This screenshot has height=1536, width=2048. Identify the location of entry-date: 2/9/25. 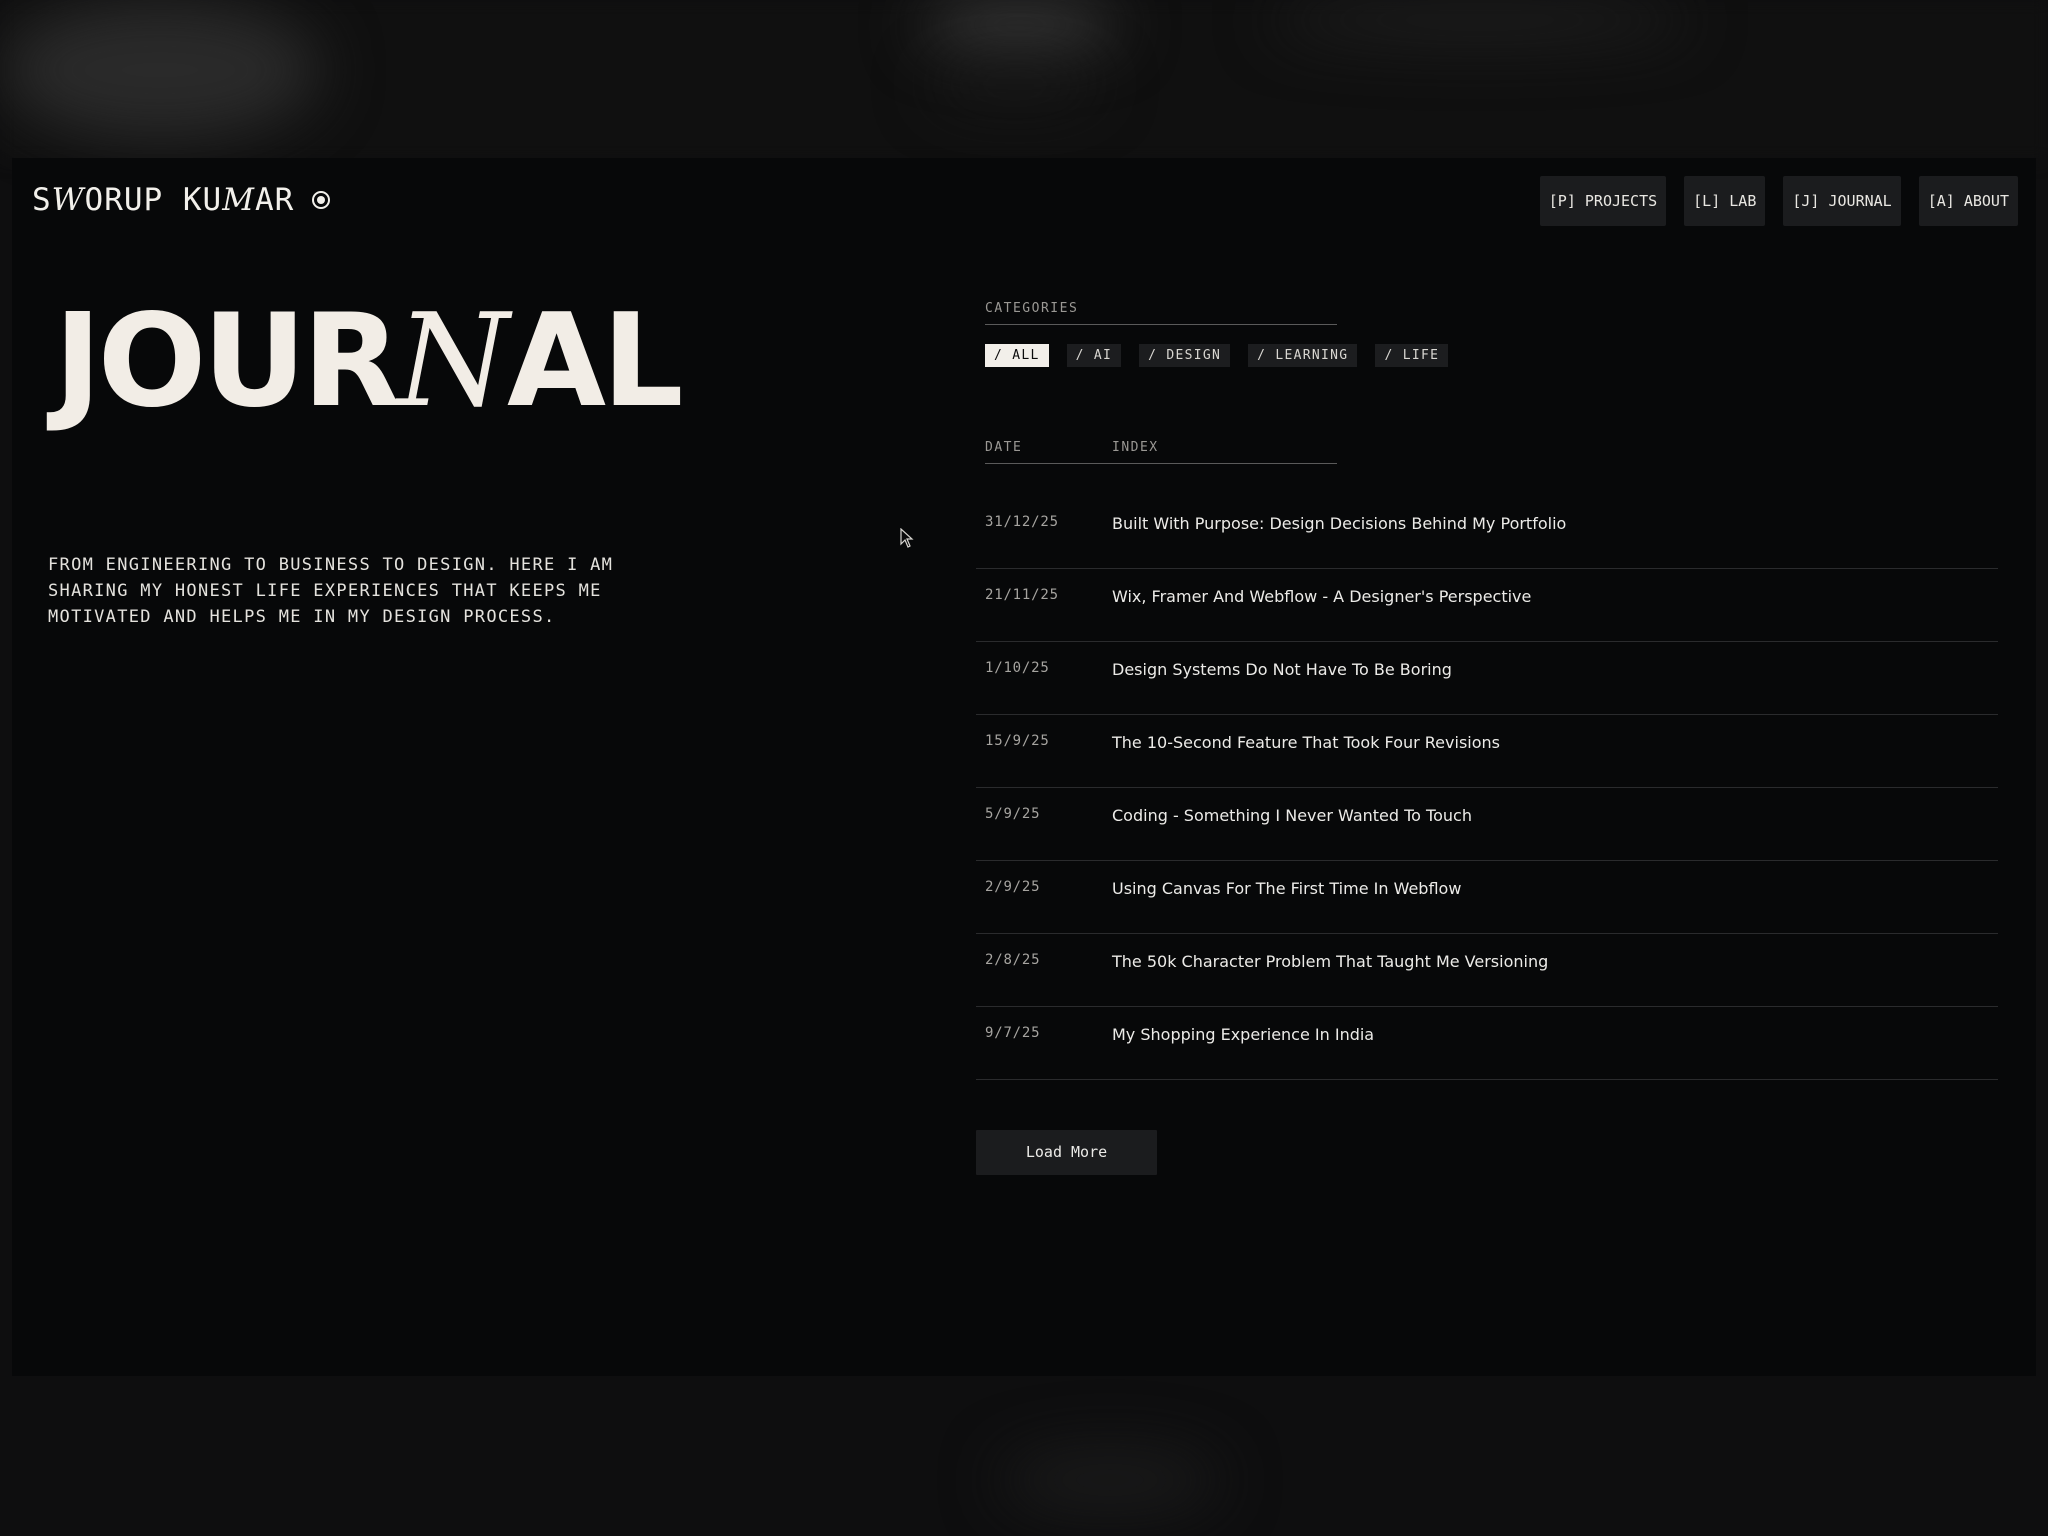
(1013, 887).